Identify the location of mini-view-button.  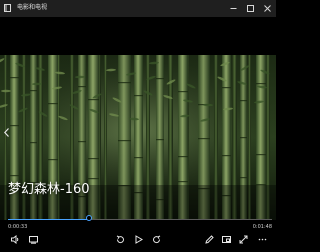
(226, 239).